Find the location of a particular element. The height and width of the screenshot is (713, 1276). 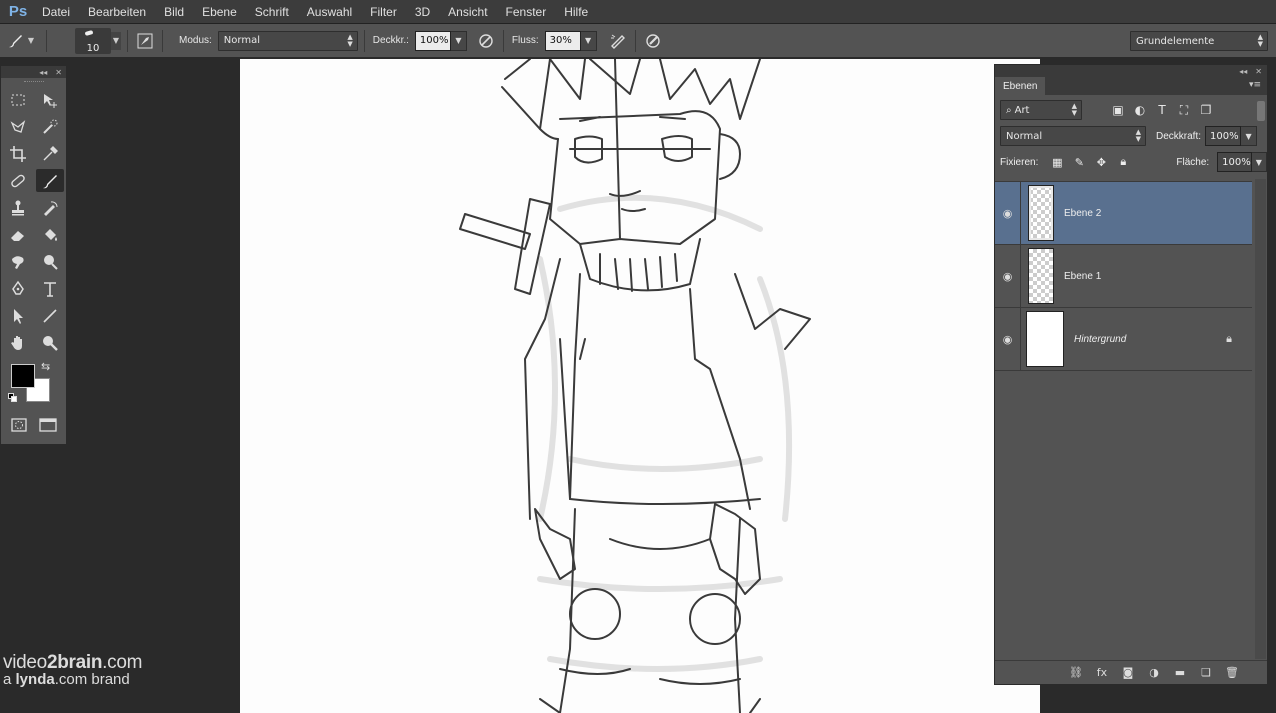

clone-stamp-tool is located at coordinates (18, 207).